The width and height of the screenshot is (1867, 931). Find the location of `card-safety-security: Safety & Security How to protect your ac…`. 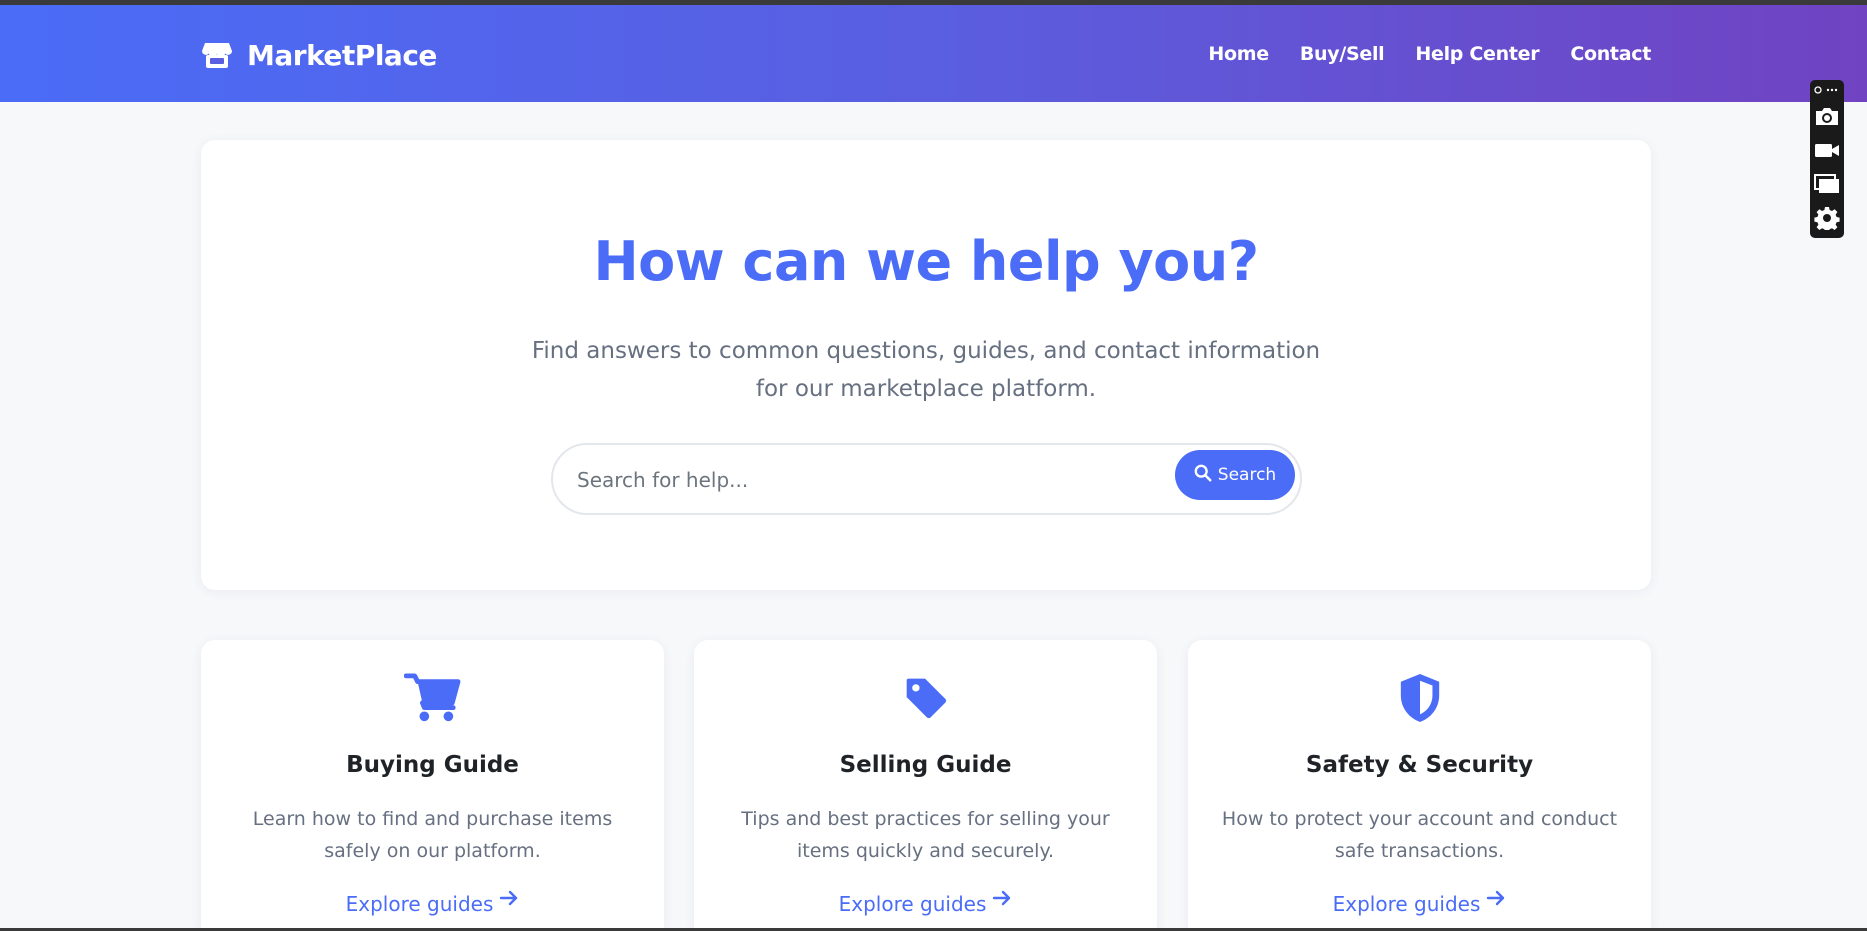

card-safety-security: Safety & Security How to protect your ac… is located at coordinates (1419, 785).